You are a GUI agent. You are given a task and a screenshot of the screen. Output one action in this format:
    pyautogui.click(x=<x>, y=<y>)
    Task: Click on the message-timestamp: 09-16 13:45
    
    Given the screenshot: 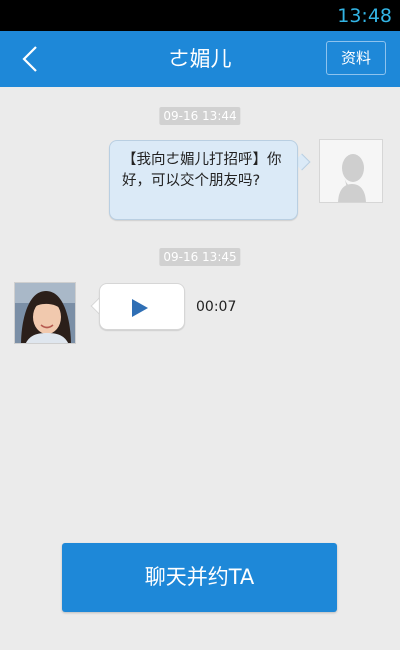 What is the action you would take?
    pyautogui.click(x=200, y=257)
    